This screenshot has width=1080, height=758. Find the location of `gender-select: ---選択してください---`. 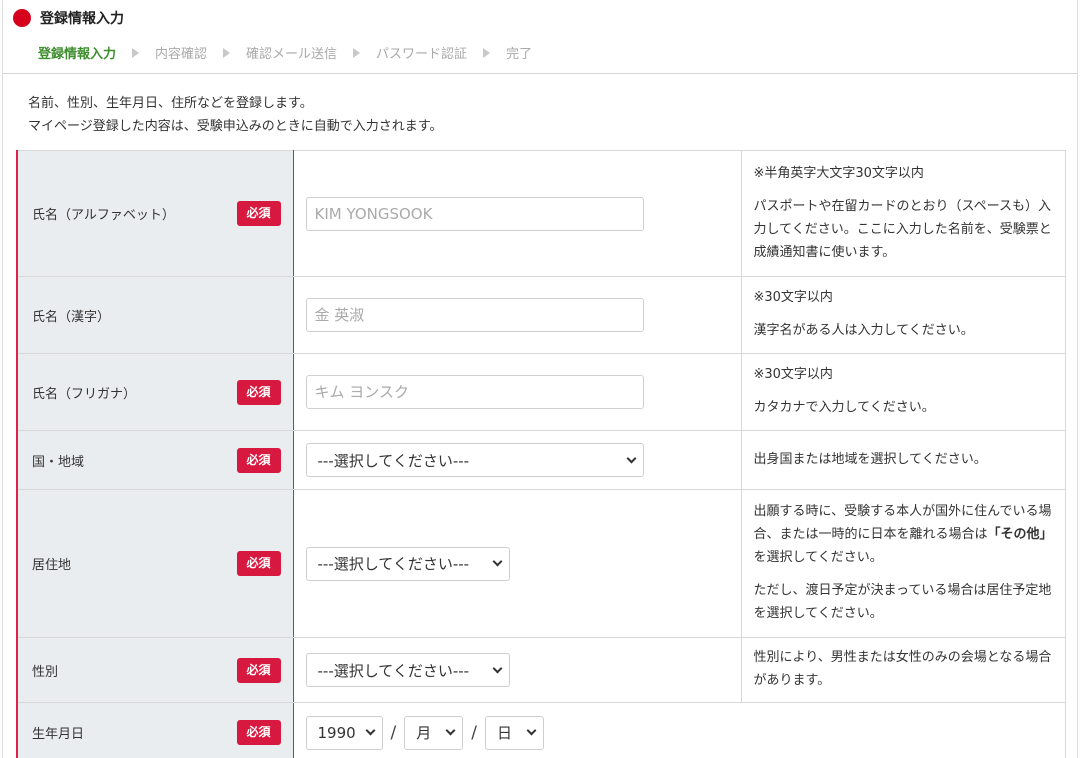

gender-select: ---選択してください--- is located at coordinates (407, 670).